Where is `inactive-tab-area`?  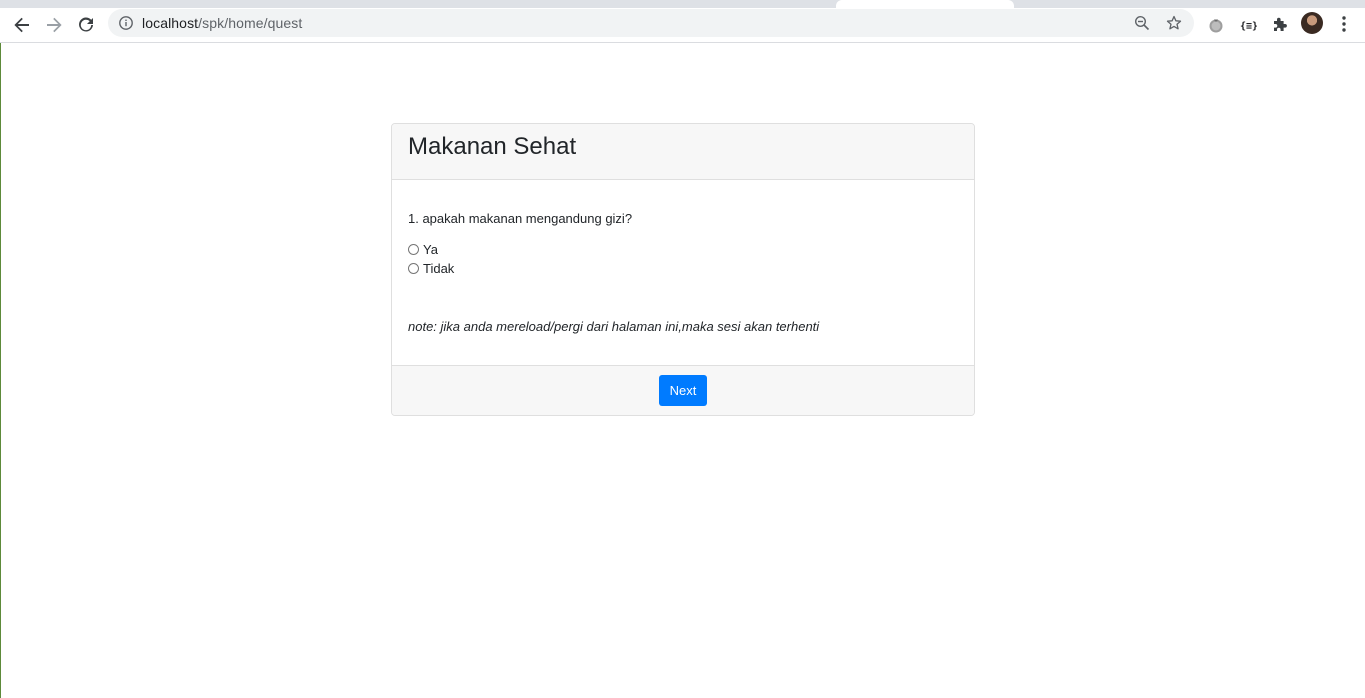 inactive-tab-area is located at coordinates (421, 2).